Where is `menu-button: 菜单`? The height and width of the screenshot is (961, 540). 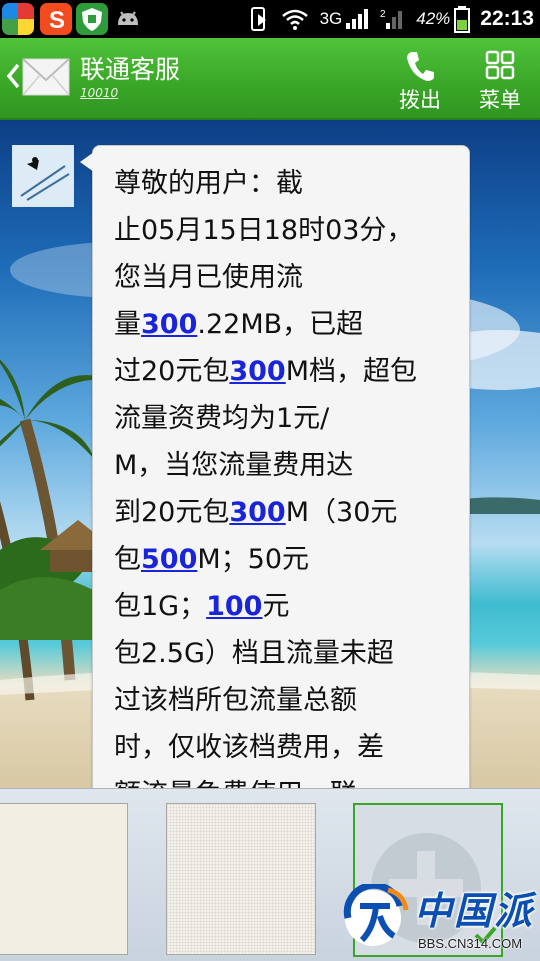 menu-button: 菜单 is located at coordinates (500, 80).